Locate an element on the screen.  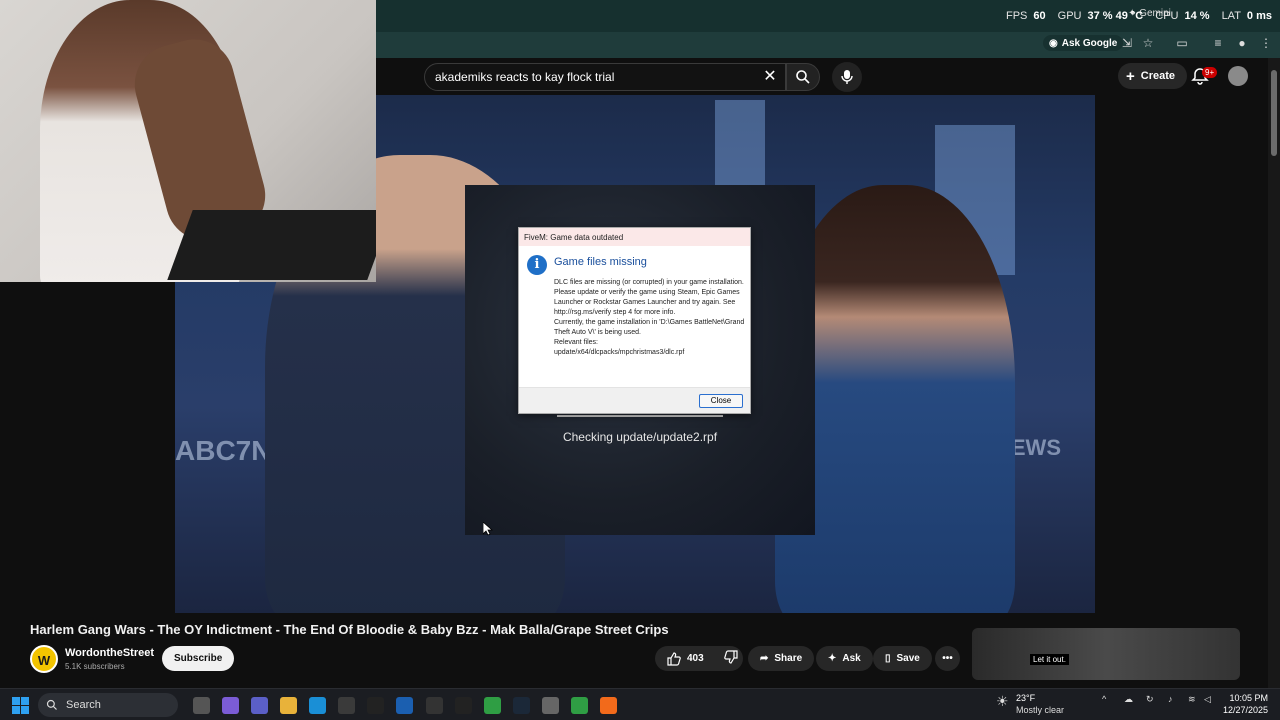
dialog-footer: Close is located at coordinates (634, 400).